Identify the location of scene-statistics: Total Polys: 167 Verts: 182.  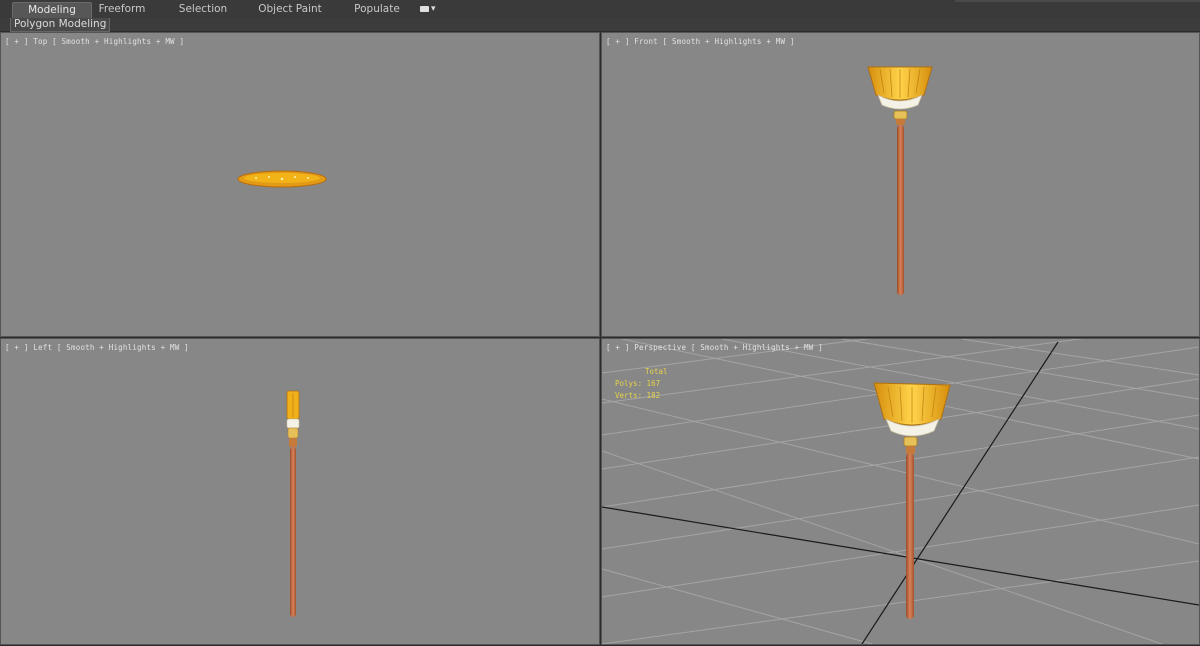
(641, 384).